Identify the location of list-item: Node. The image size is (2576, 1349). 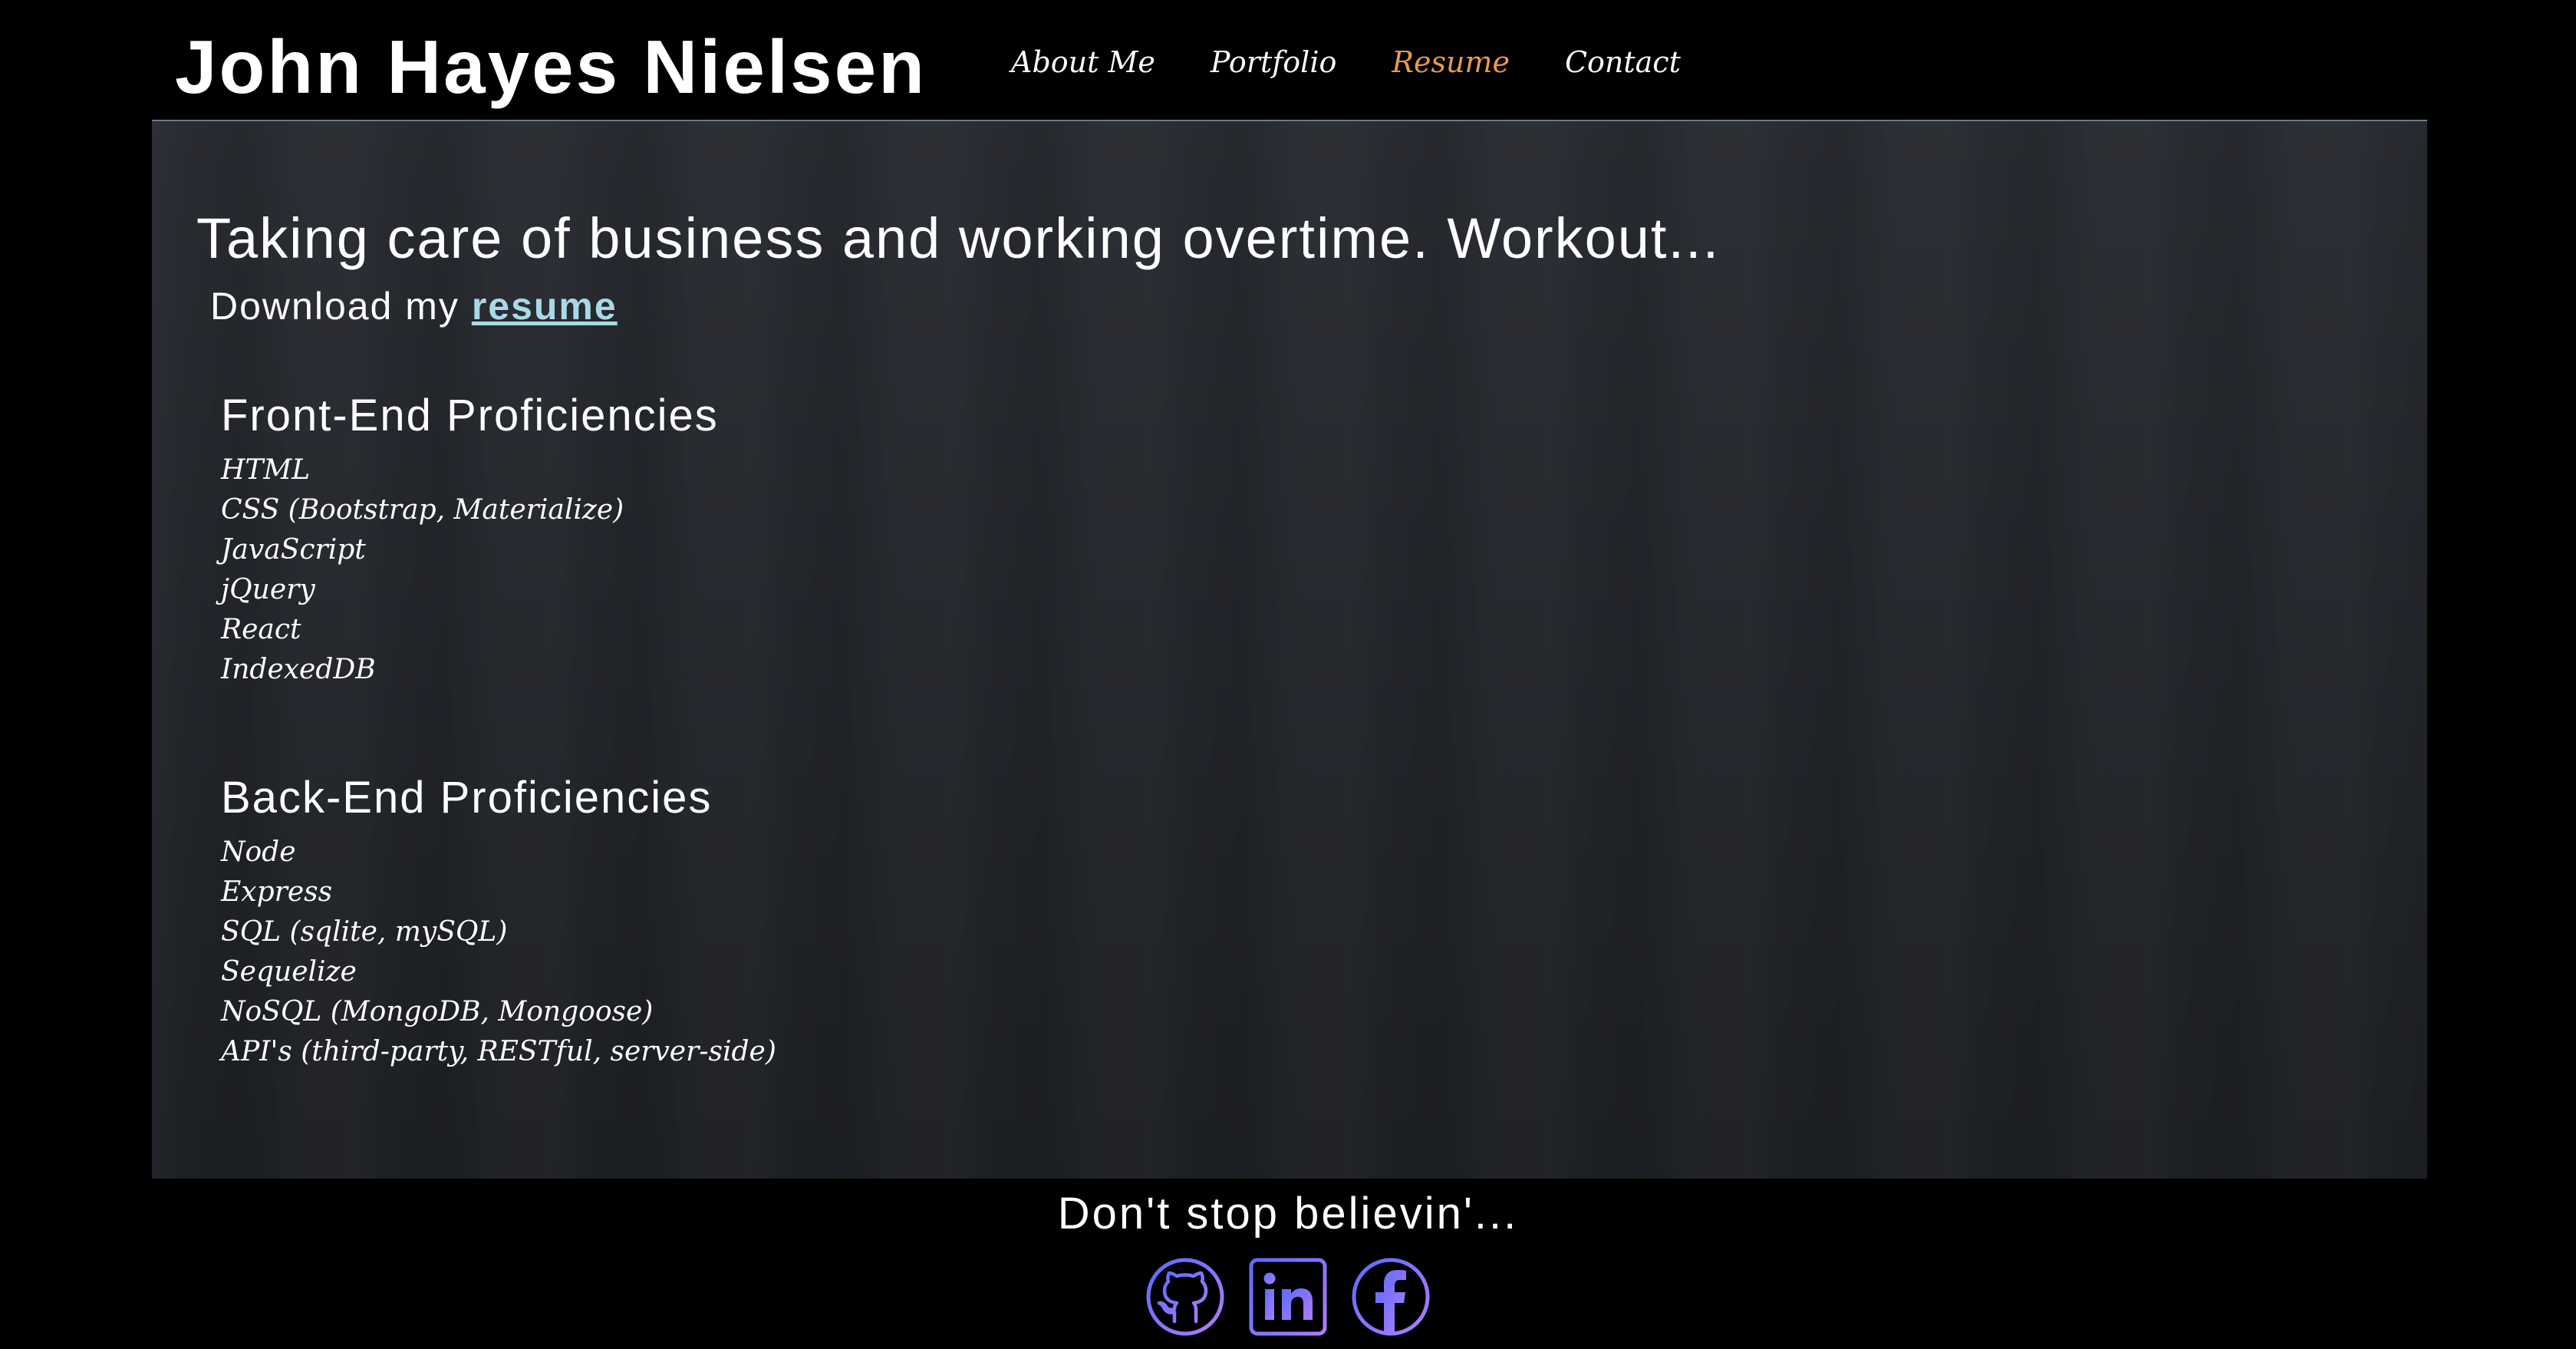
(258, 852).